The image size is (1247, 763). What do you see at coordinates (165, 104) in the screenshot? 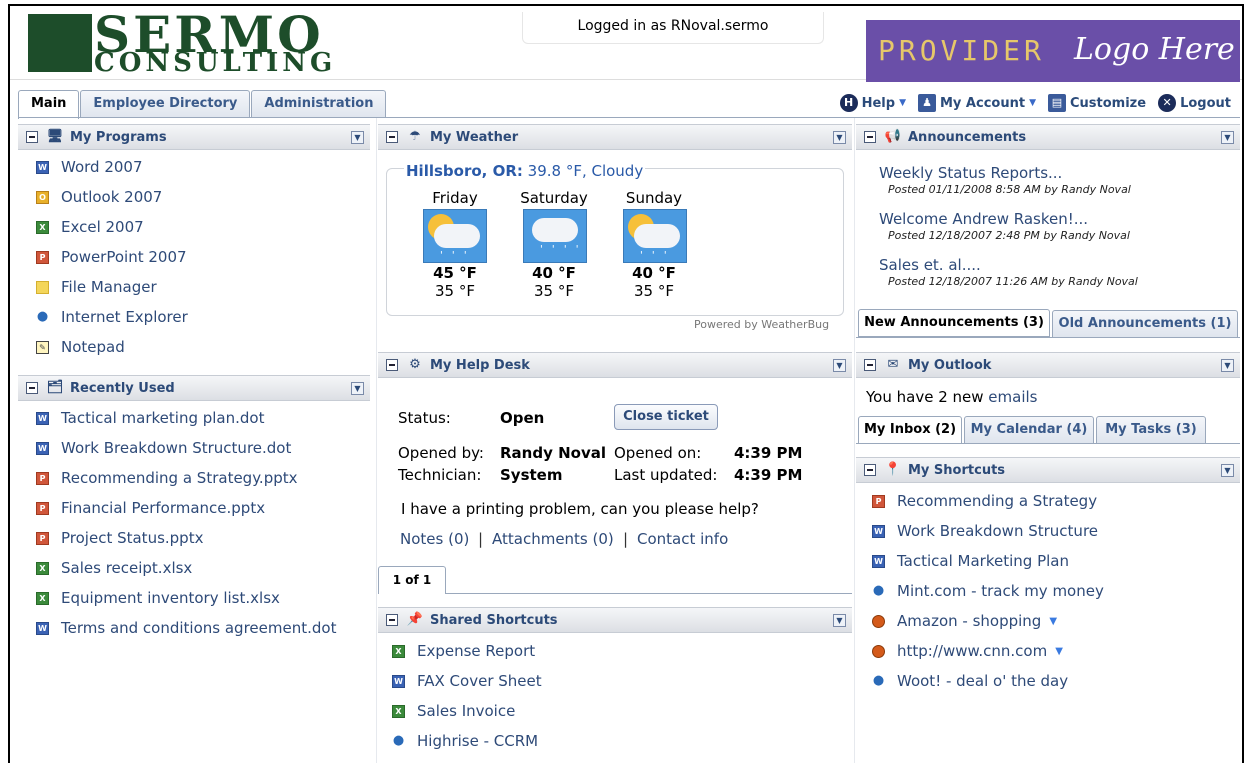
I see `tab-employee-directory: Employee Directory` at bounding box center [165, 104].